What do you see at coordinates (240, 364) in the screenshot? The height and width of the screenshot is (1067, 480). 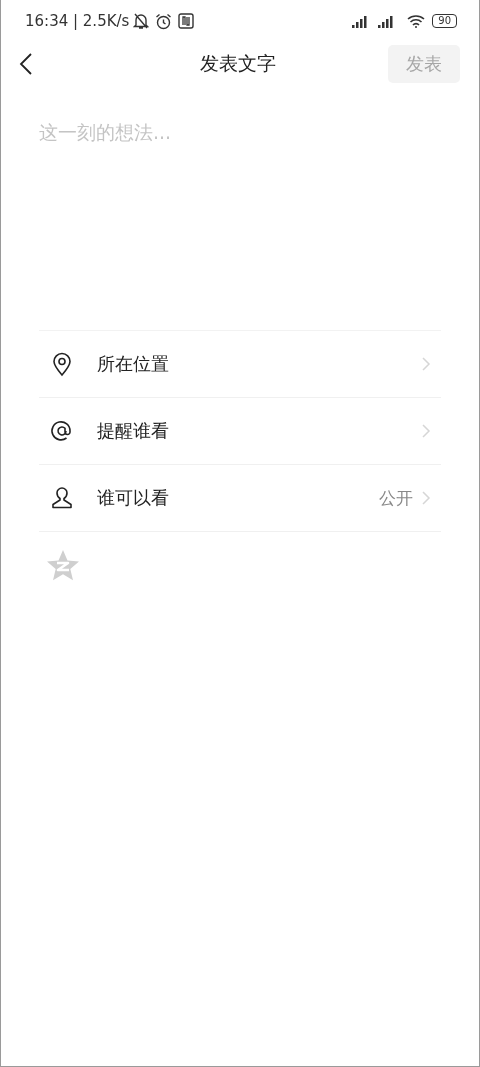 I see `option-row: 所在位置` at bounding box center [240, 364].